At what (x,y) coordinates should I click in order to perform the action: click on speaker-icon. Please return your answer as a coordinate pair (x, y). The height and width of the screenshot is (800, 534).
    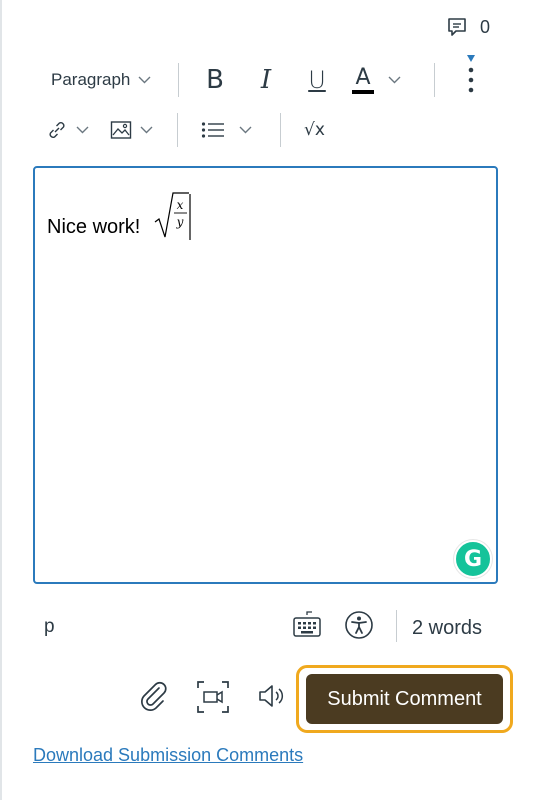
    Looking at the image, I should click on (271, 696).